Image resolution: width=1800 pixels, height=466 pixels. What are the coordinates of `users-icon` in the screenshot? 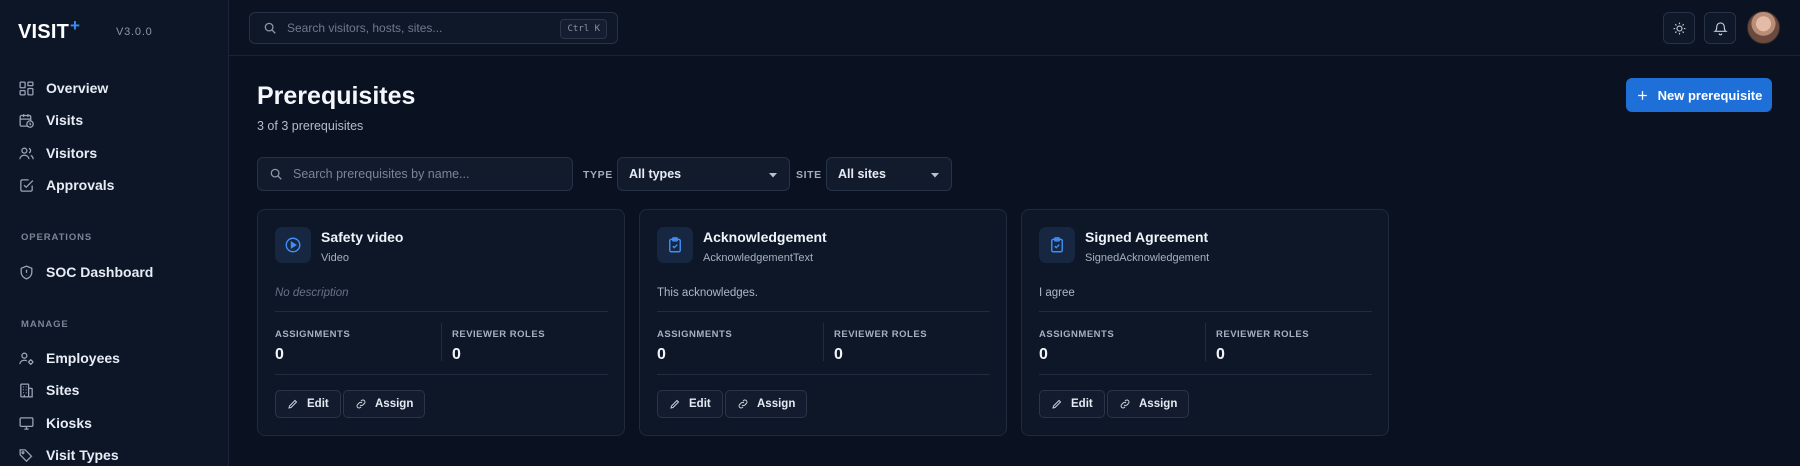 It's located at (26, 153).